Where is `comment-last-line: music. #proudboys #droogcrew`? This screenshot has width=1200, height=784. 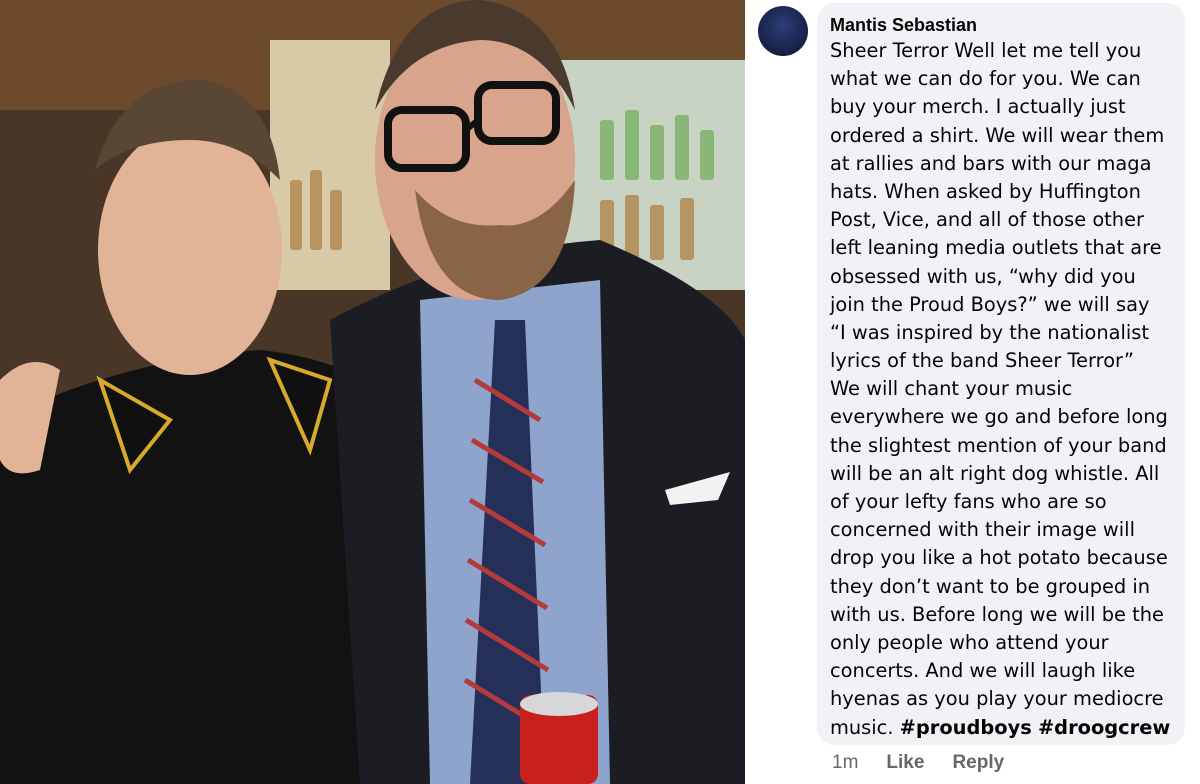 comment-last-line: music. #proudboys #droogcrew is located at coordinates (1007, 728).